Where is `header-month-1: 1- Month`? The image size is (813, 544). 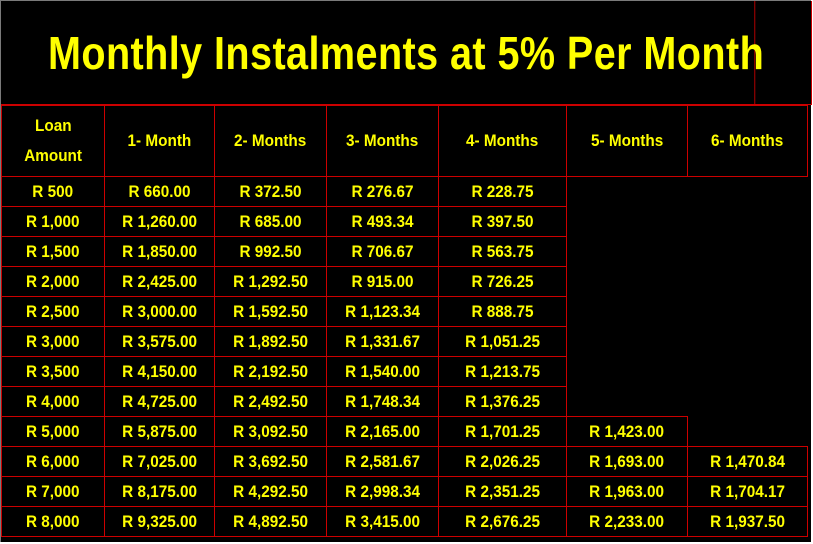
header-month-1: 1- Month is located at coordinates (159, 141).